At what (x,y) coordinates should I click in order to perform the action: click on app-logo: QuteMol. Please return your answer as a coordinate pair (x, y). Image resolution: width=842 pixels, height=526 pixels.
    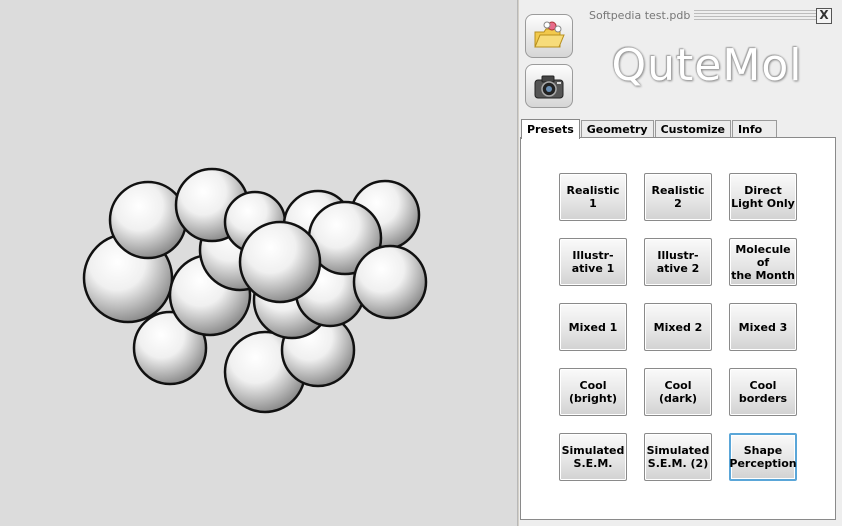
    Looking at the image, I should click on (707, 65).